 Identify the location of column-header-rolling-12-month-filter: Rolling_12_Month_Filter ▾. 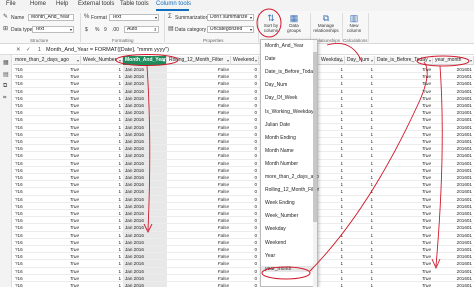
(199, 60).